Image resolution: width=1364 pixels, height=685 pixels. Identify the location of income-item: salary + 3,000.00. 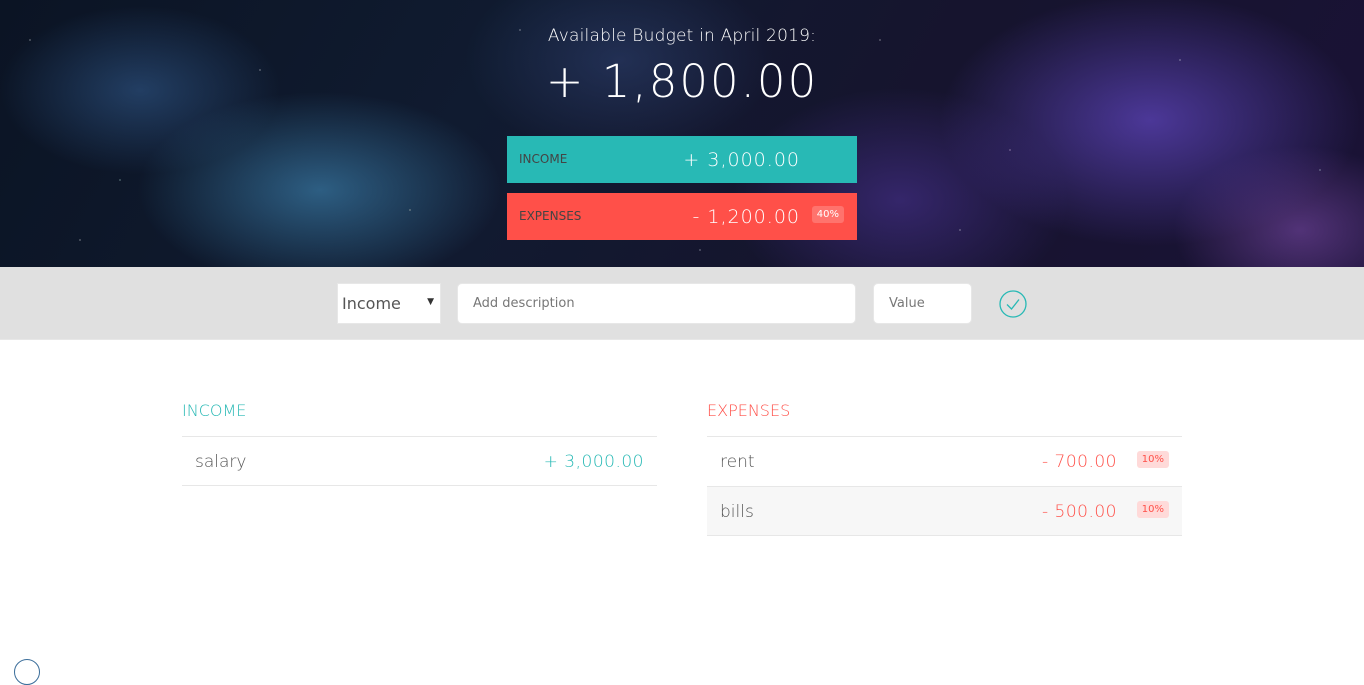
(419, 461).